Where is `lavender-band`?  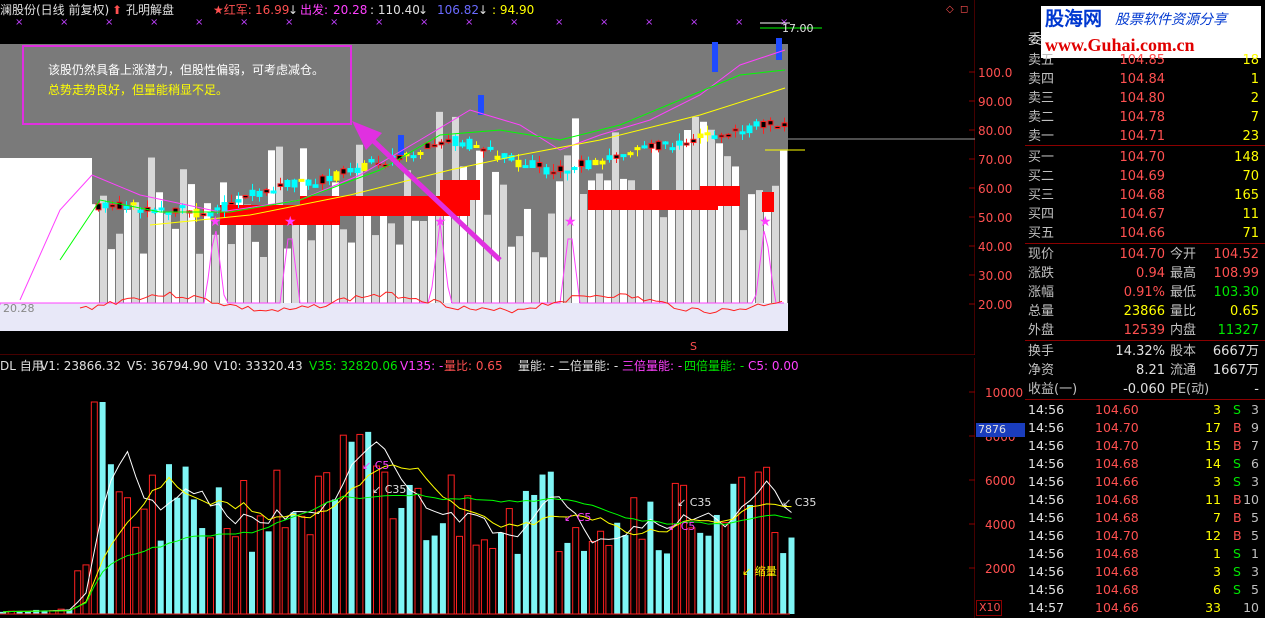 lavender-band is located at coordinates (394, 317).